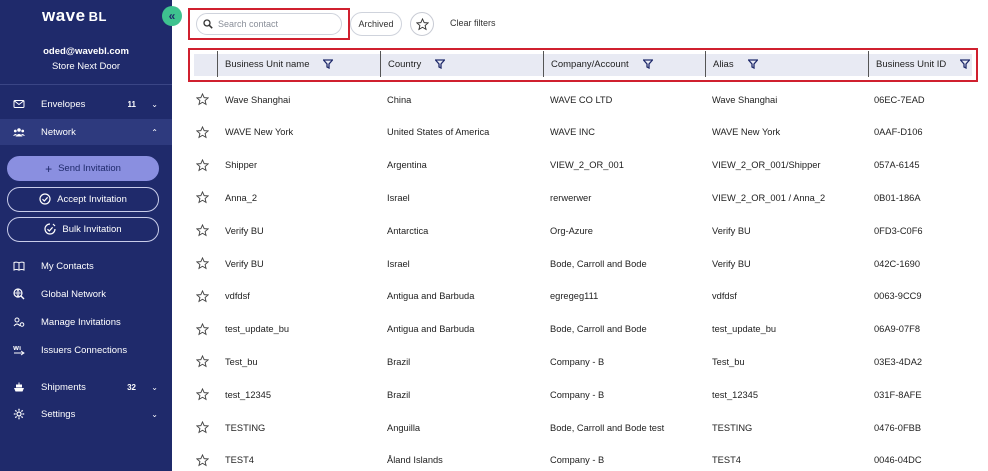 The image size is (988, 471). I want to click on favorites-filter-button, so click(422, 24).